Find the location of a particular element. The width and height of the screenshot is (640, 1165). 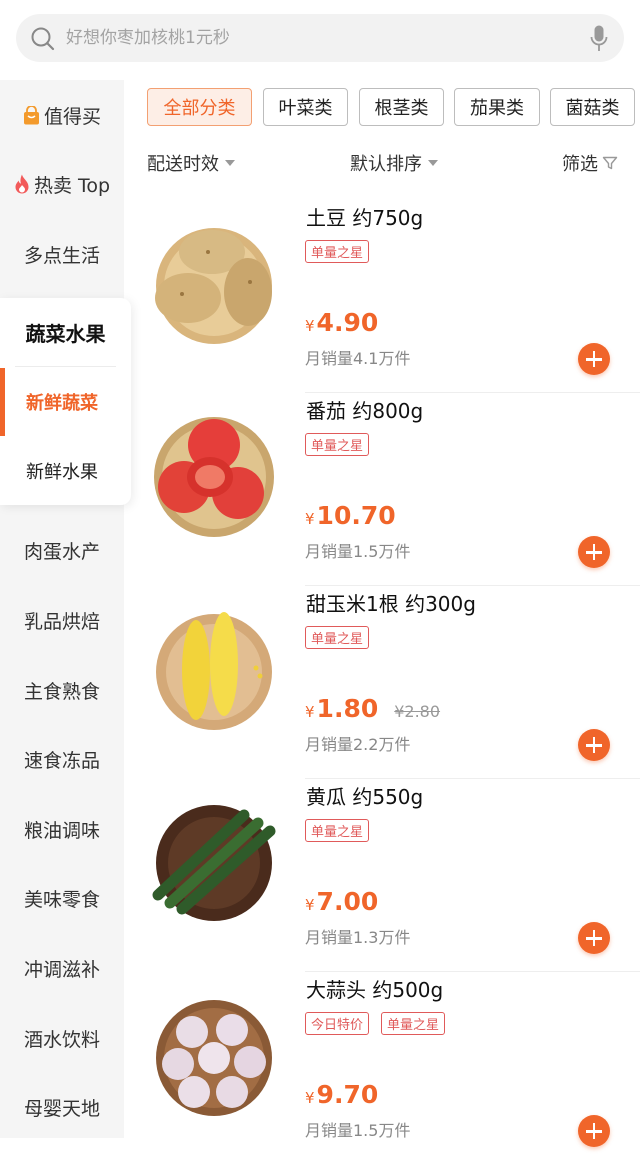

product-name: 土豆 约750g is located at coordinates (365, 218).